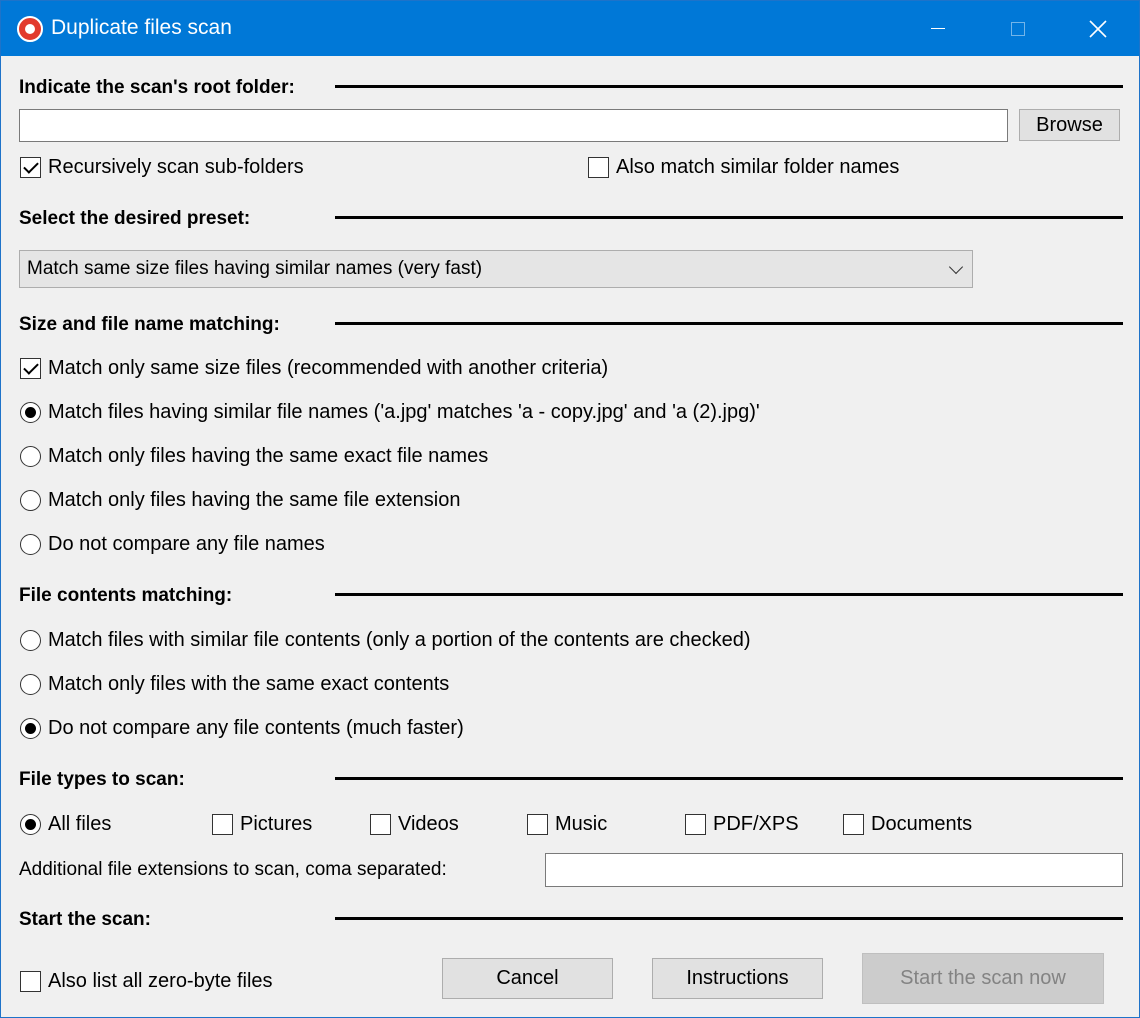 This screenshot has height=1018, width=1140. I want to click on similar-folders-checkbox, so click(598, 167).